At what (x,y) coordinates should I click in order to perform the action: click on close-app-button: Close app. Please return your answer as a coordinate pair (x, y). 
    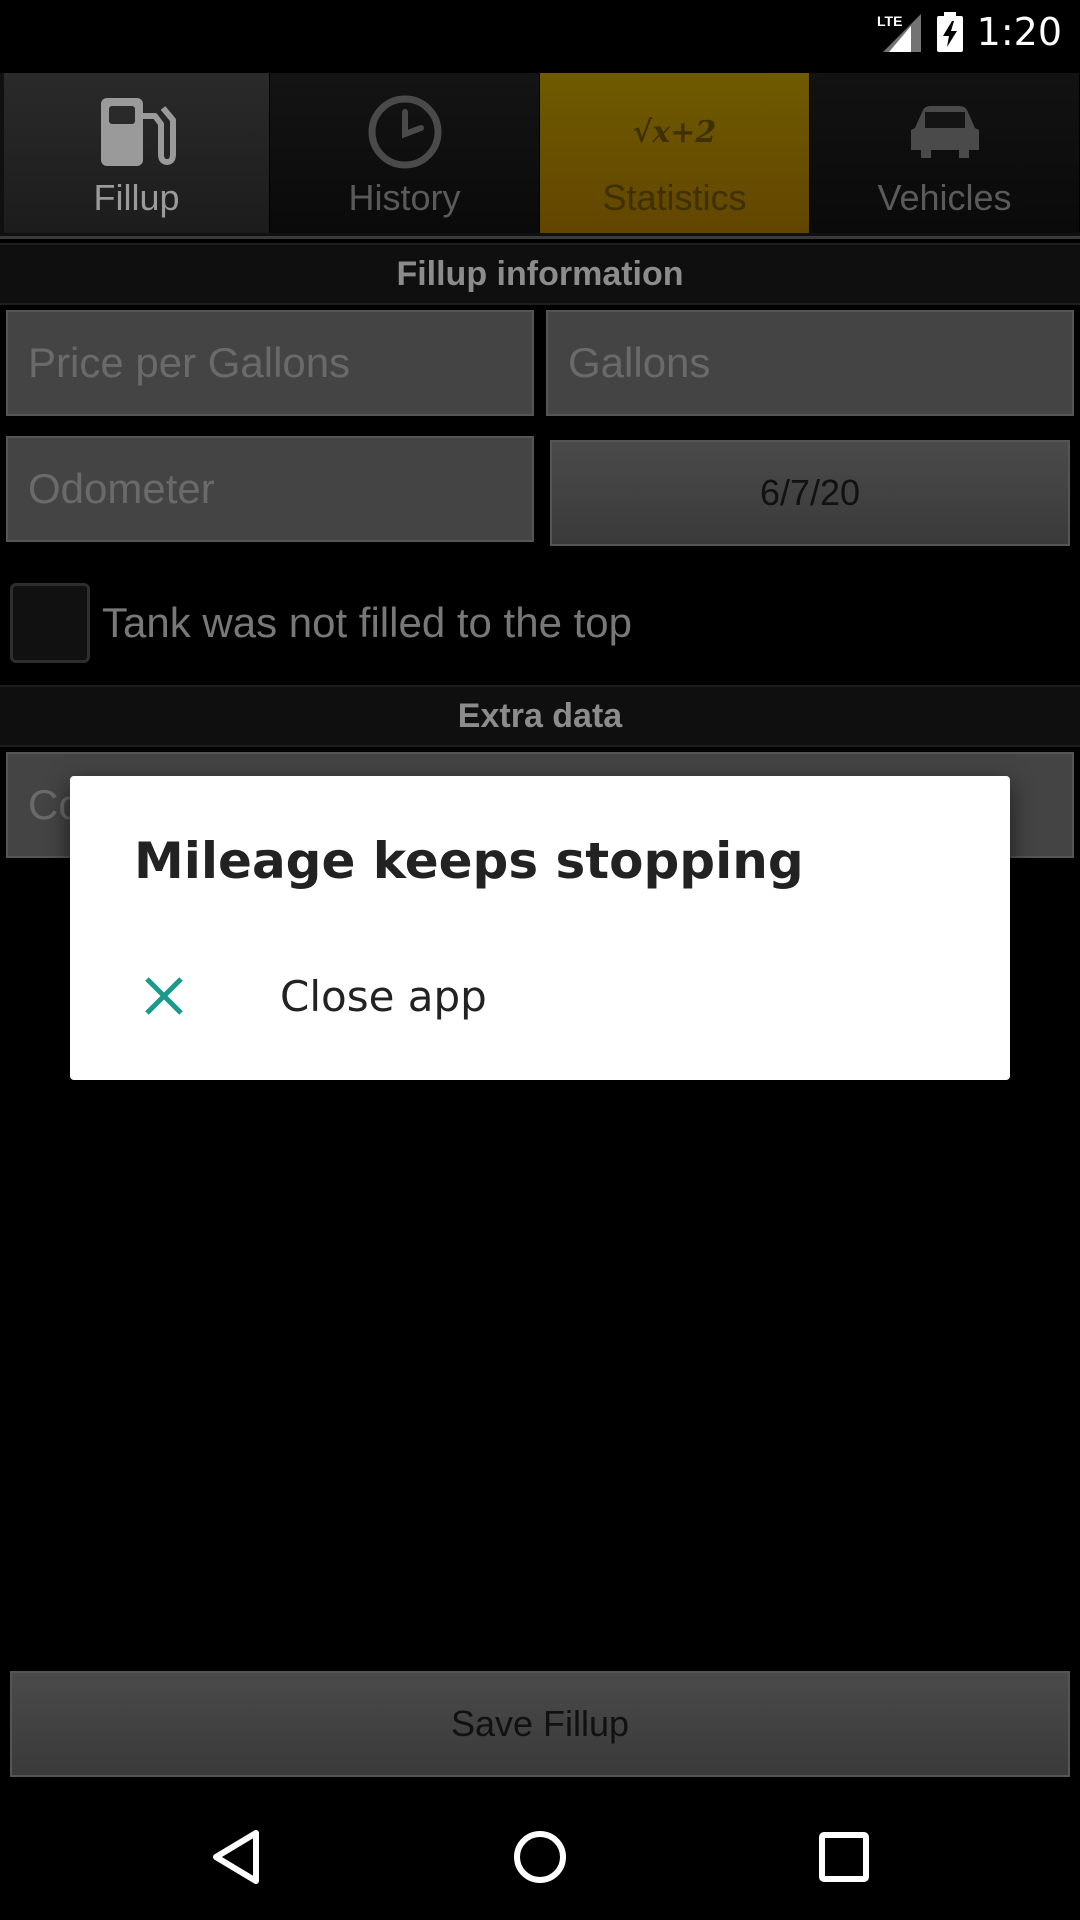
    Looking at the image, I should click on (540, 996).